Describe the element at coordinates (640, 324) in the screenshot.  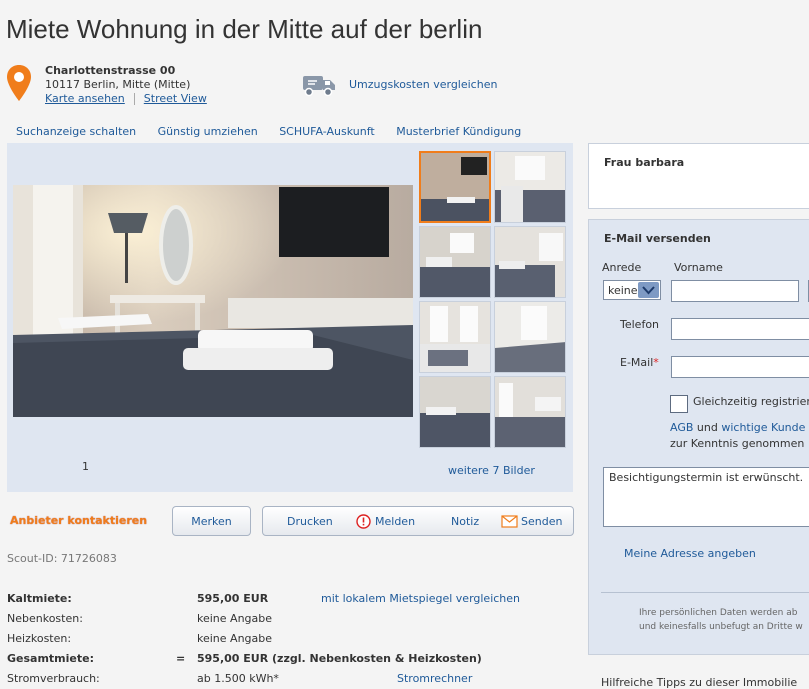
I see `telefon-label: Telefon` at that location.